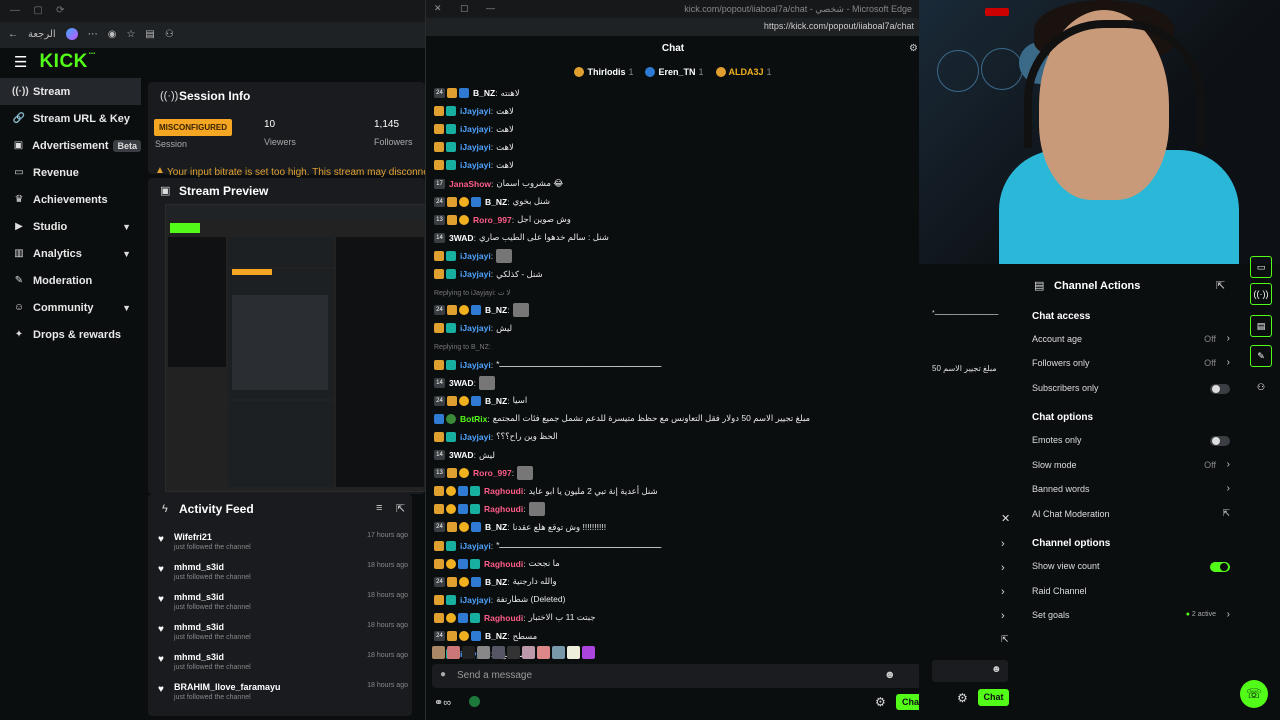 The width and height of the screenshot is (1280, 720). I want to click on activity-user: Wifefri21, so click(193, 537).